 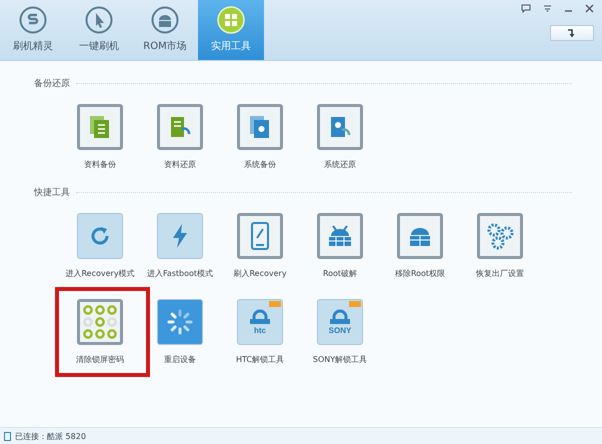 I want to click on tool-tile: SONY, so click(x=340, y=322).